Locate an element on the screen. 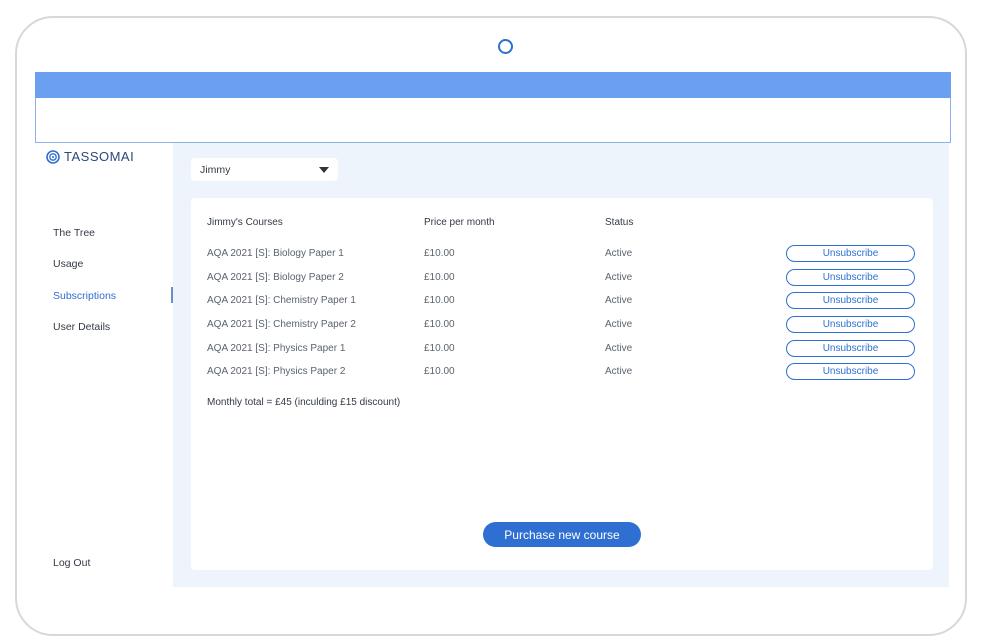  course-name: AQA 2021 [S]: Biology Paper 1 is located at coordinates (275, 253).